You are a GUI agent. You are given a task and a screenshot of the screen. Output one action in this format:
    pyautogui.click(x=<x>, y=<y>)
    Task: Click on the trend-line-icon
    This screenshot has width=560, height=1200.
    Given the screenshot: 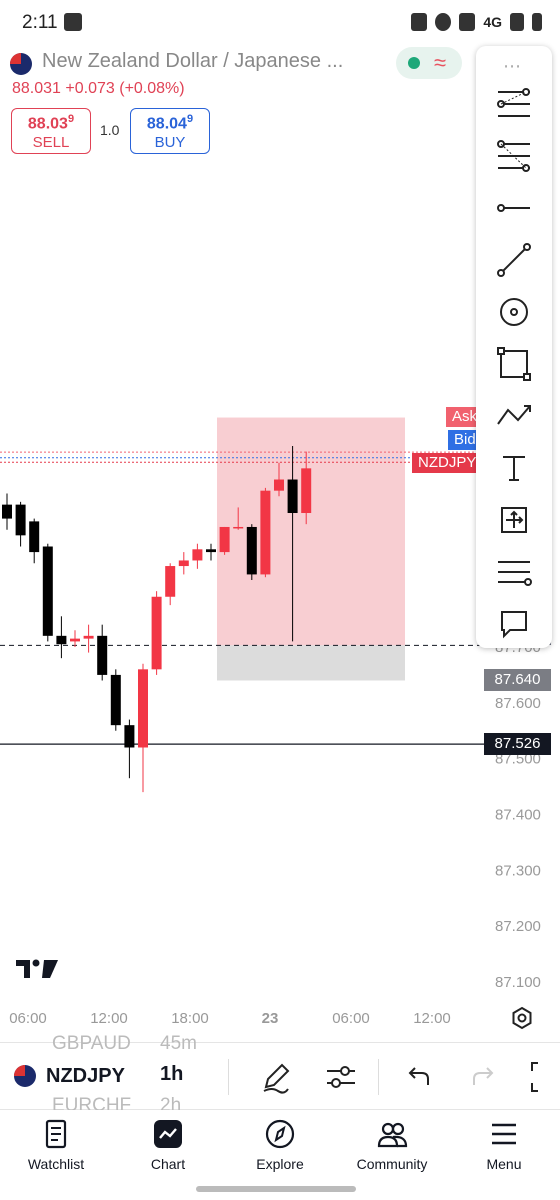 What is the action you would take?
    pyautogui.click(x=514, y=260)
    